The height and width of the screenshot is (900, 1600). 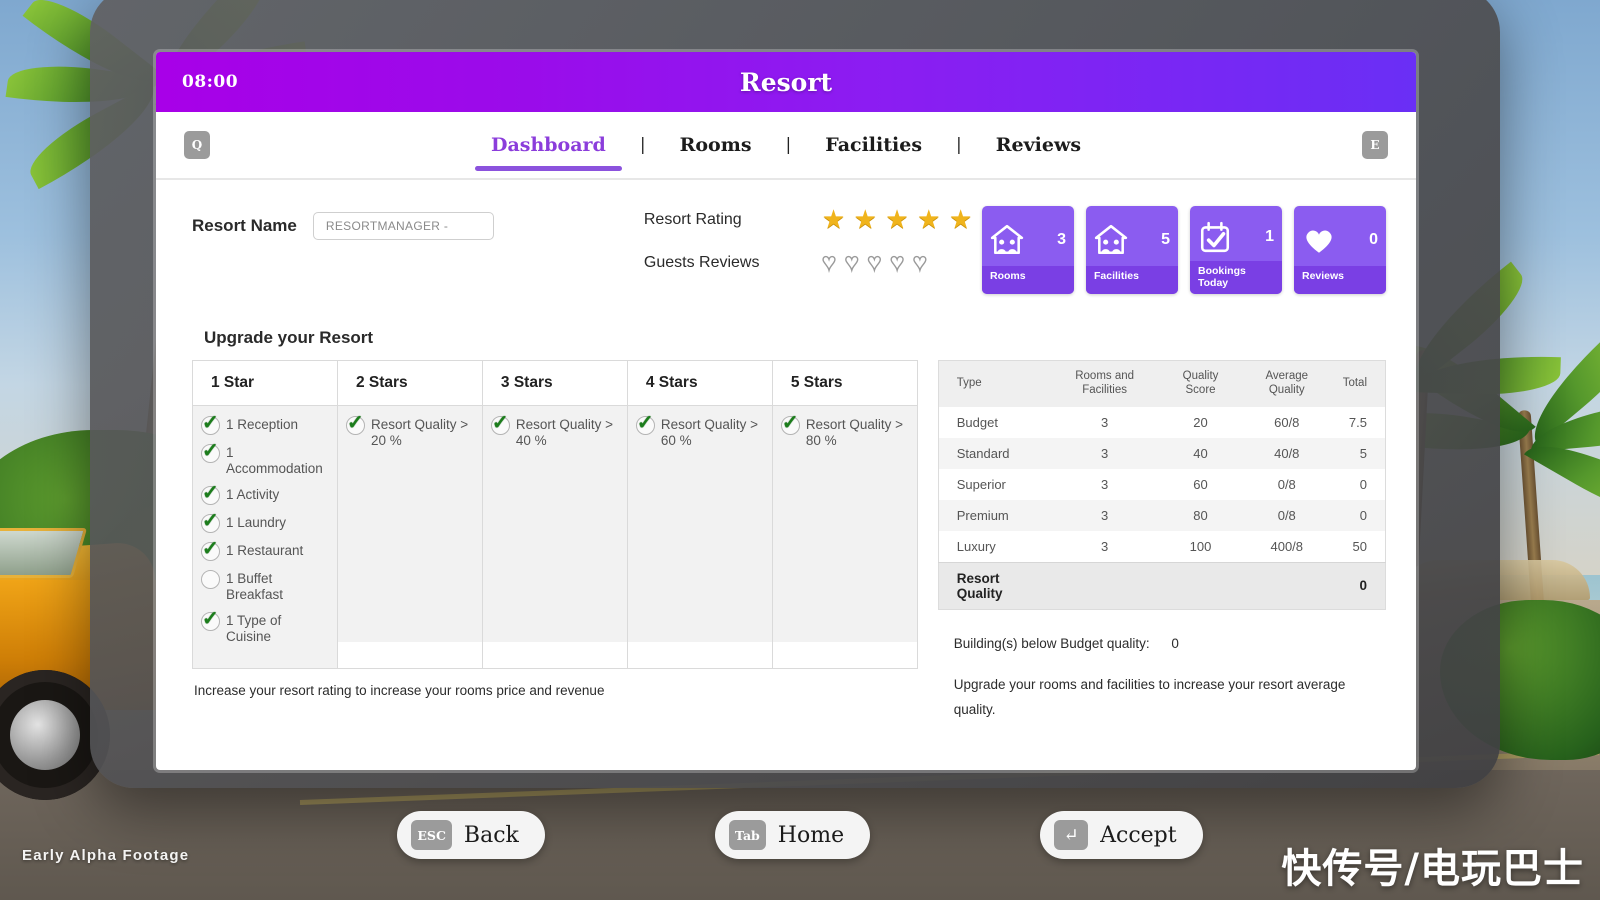 I want to click on tab-rooms: Rooms, so click(x=716, y=145).